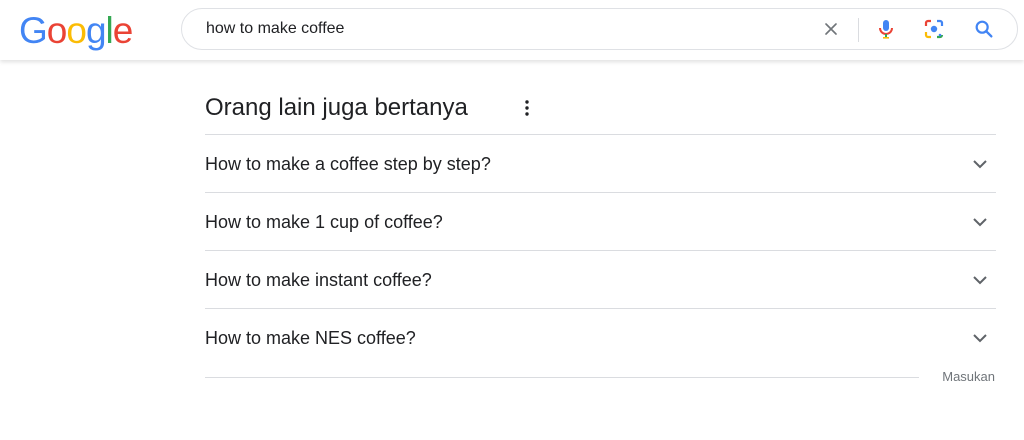  I want to click on paa-question-text: How to make NES coffee?, so click(310, 338).